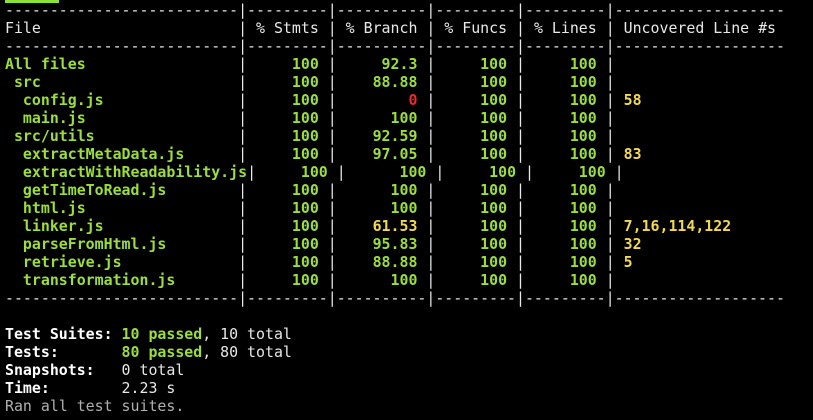 This screenshot has width=813, height=420. What do you see at coordinates (63, 352) in the screenshot?
I see `summary-label: Tests:` at bounding box center [63, 352].